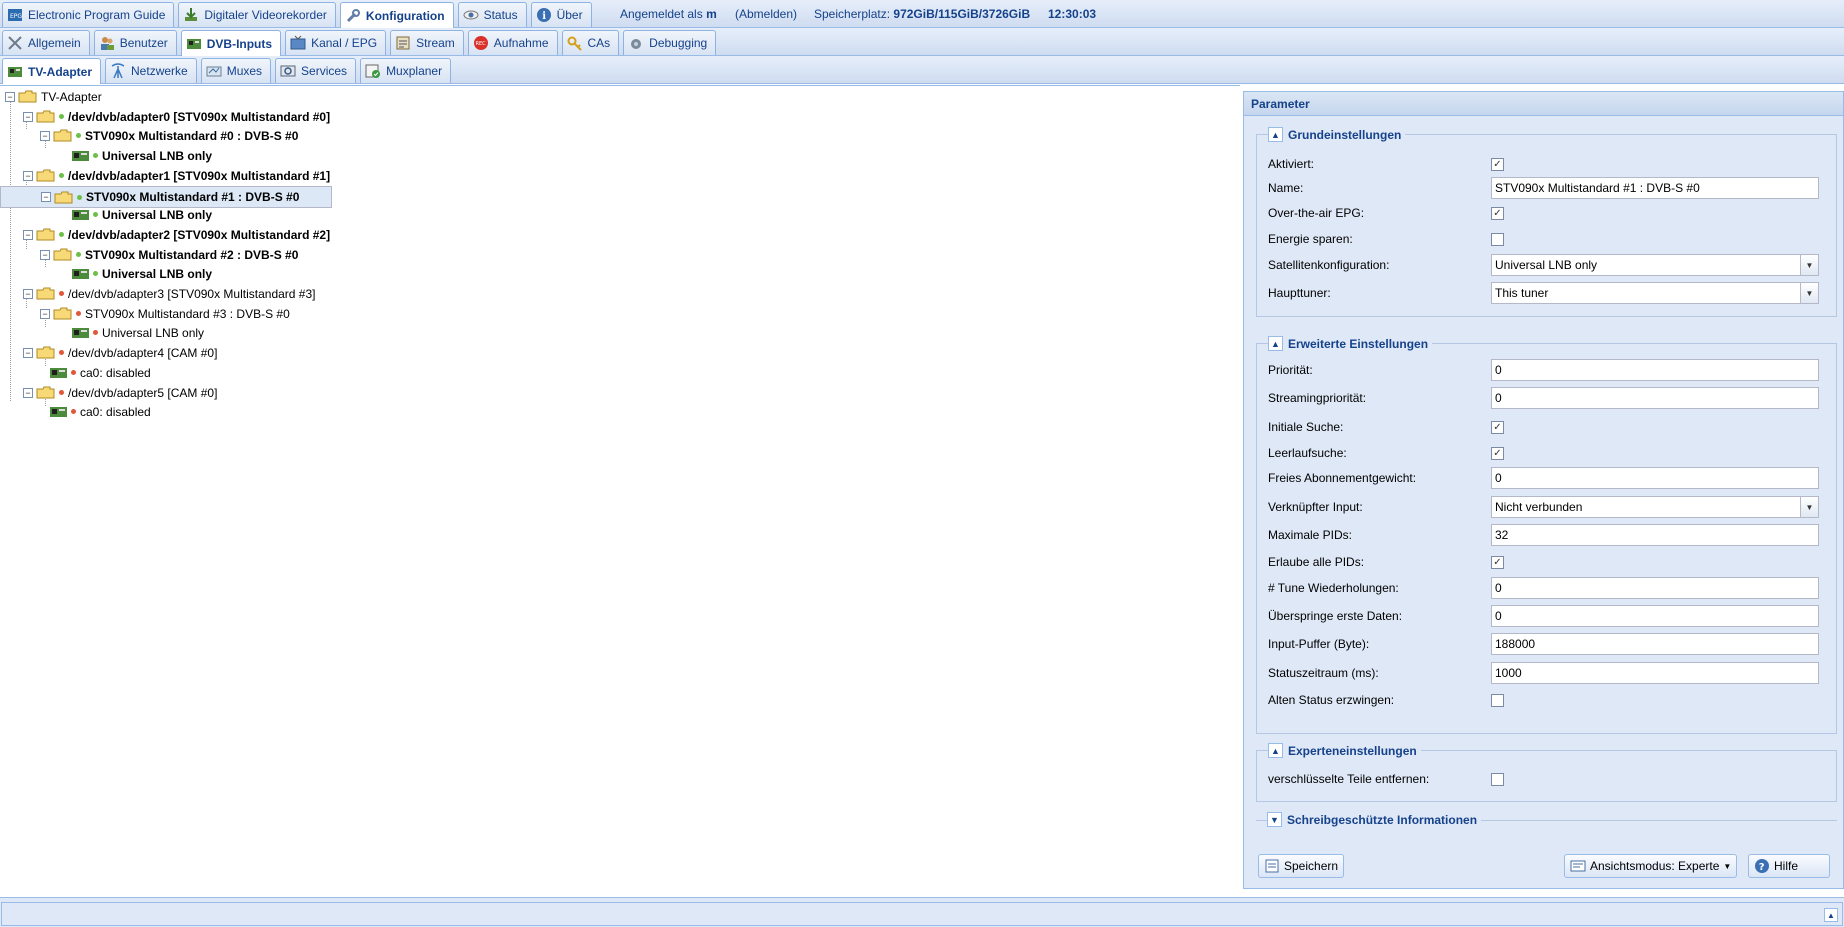  What do you see at coordinates (1655, 188) in the screenshot?
I see `name-field` at bounding box center [1655, 188].